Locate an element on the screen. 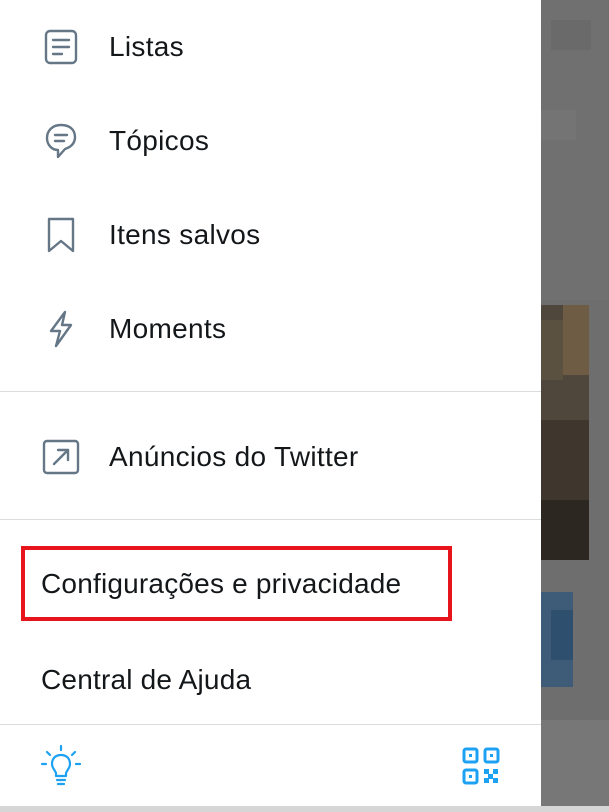  external-arrow-icon is located at coordinates (61, 457).